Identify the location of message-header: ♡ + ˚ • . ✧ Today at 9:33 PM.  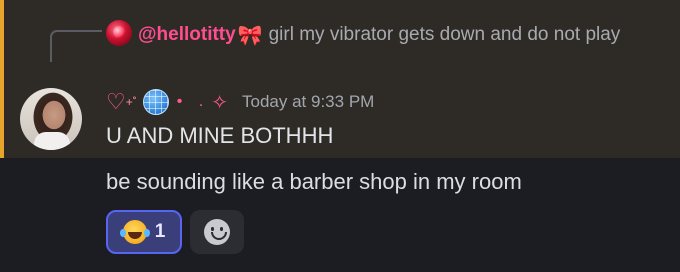
(240, 102).